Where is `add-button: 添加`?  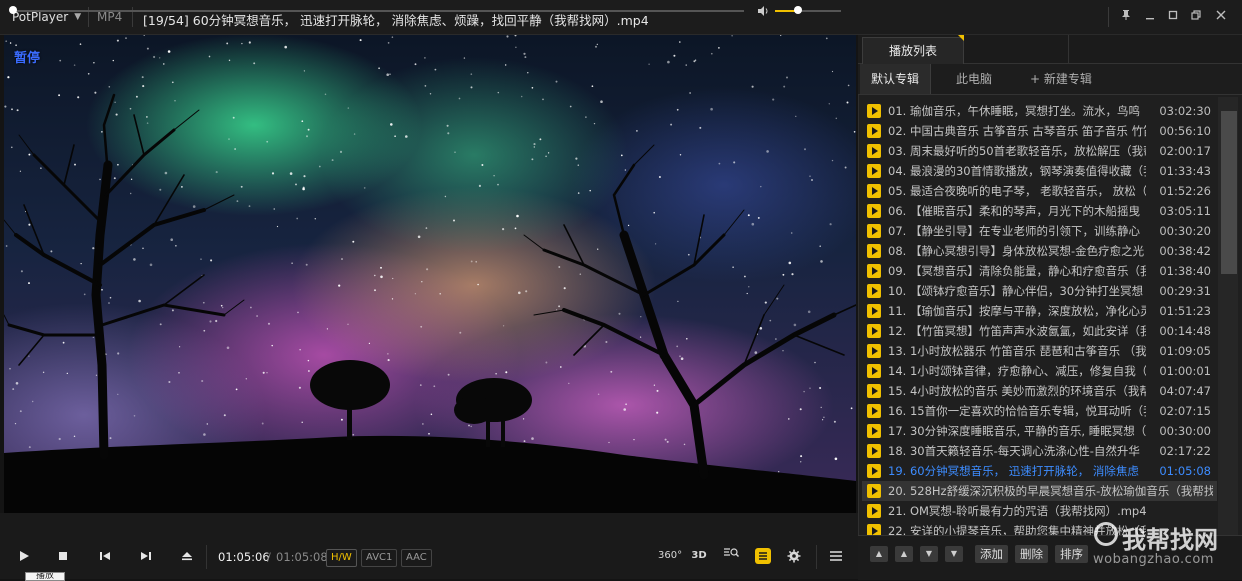
add-button: 添加 is located at coordinates (991, 554).